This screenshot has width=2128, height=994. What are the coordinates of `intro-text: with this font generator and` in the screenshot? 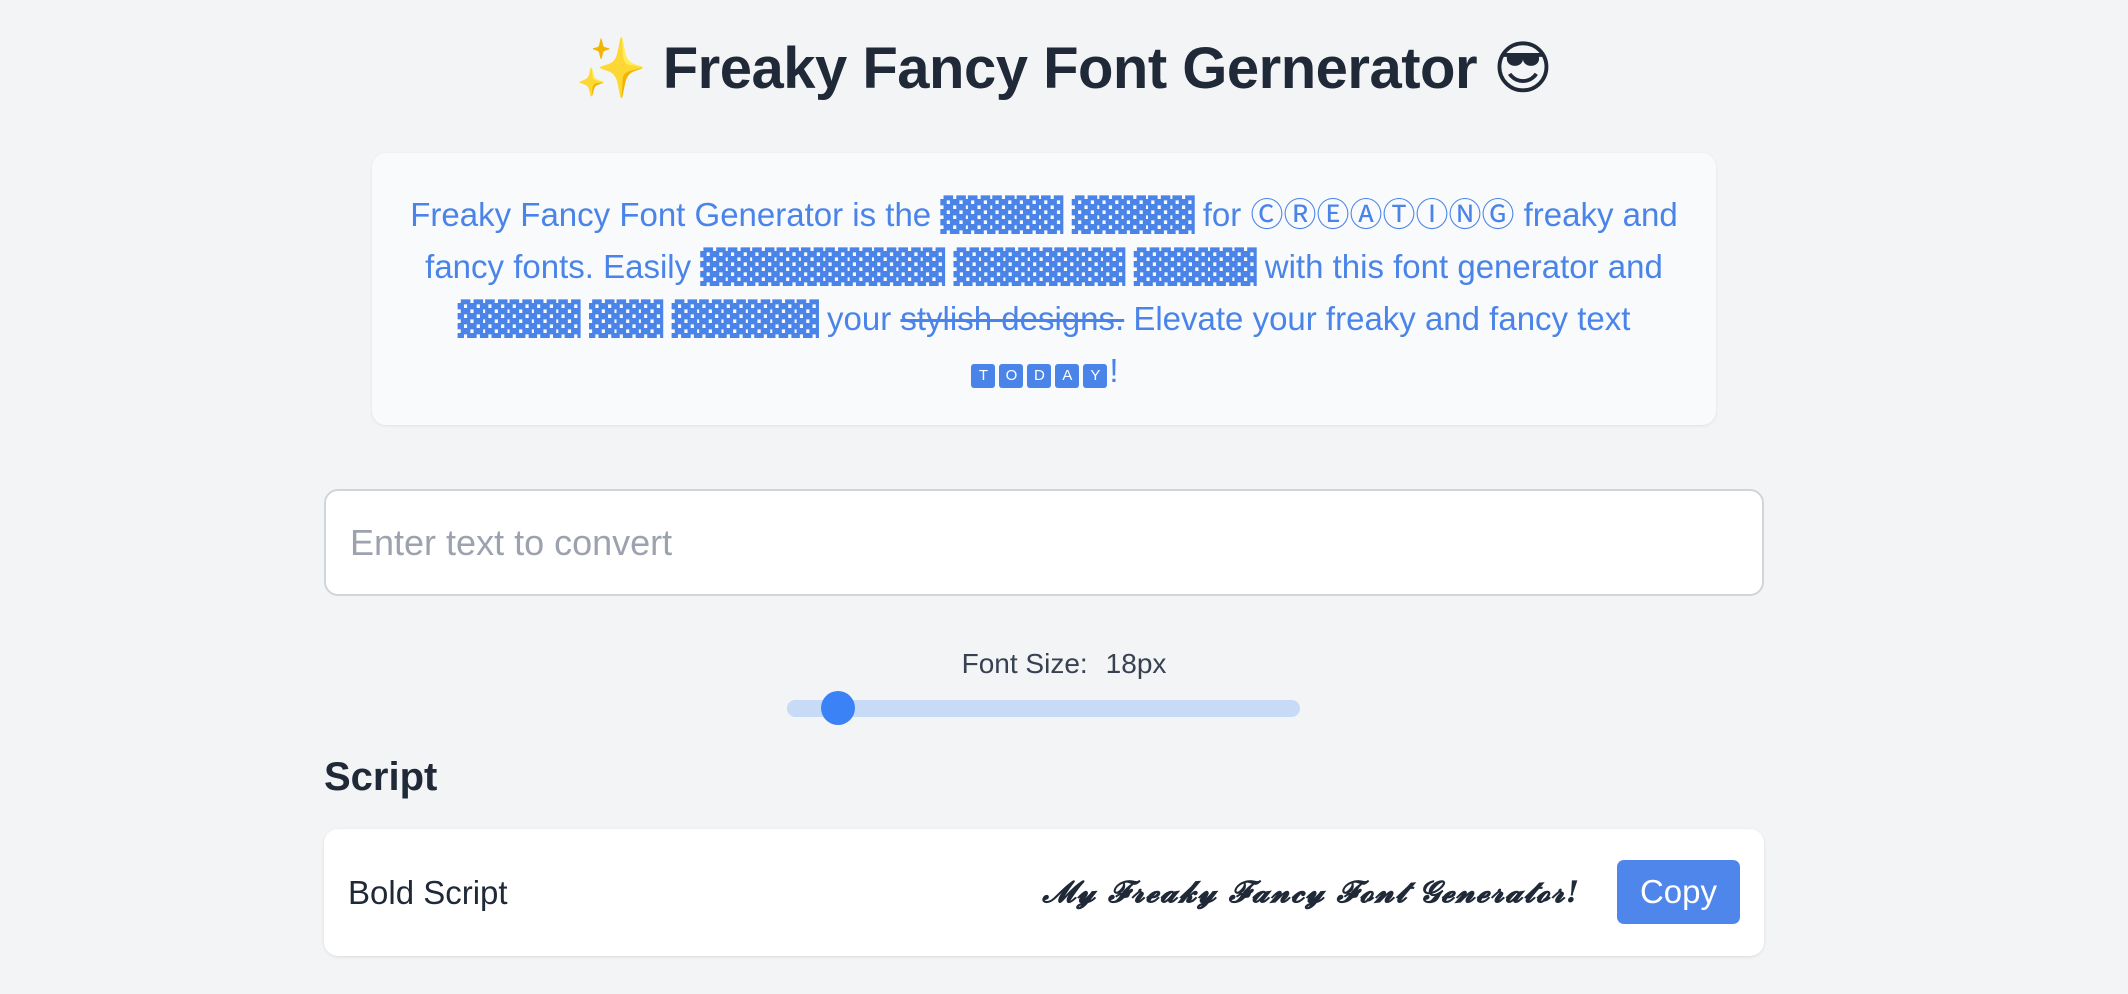 It's located at (1459, 266).